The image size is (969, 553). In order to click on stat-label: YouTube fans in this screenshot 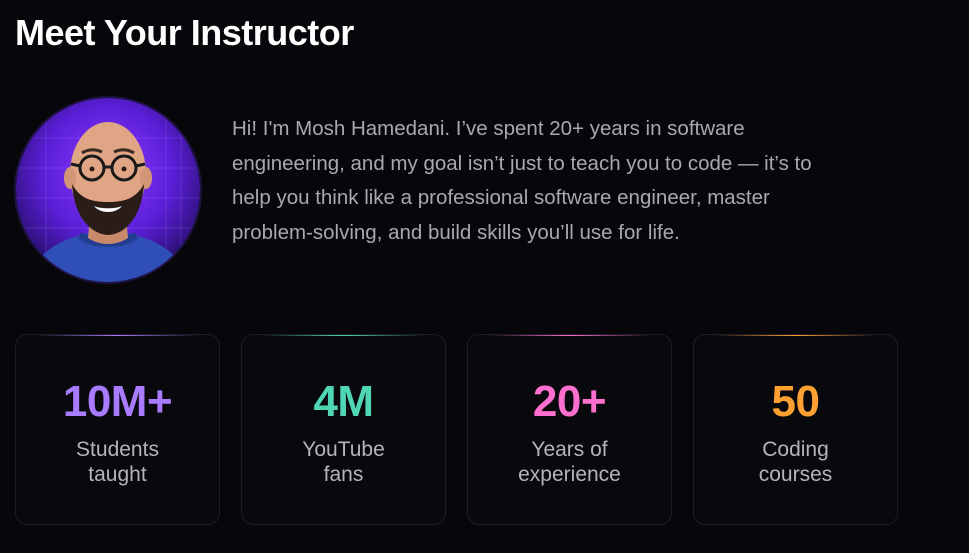, I will do `click(343, 462)`.